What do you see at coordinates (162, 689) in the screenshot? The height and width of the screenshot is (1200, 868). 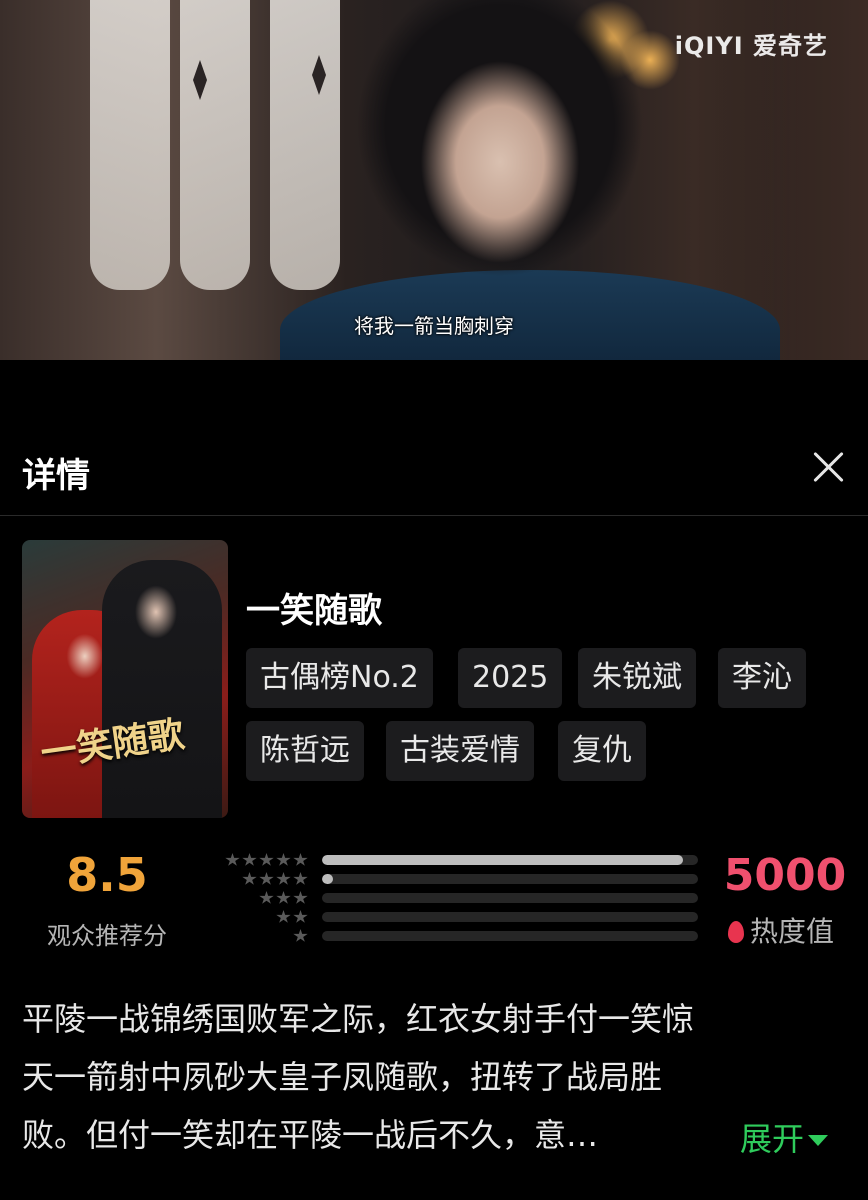 I see `poster-actor` at bounding box center [162, 689].